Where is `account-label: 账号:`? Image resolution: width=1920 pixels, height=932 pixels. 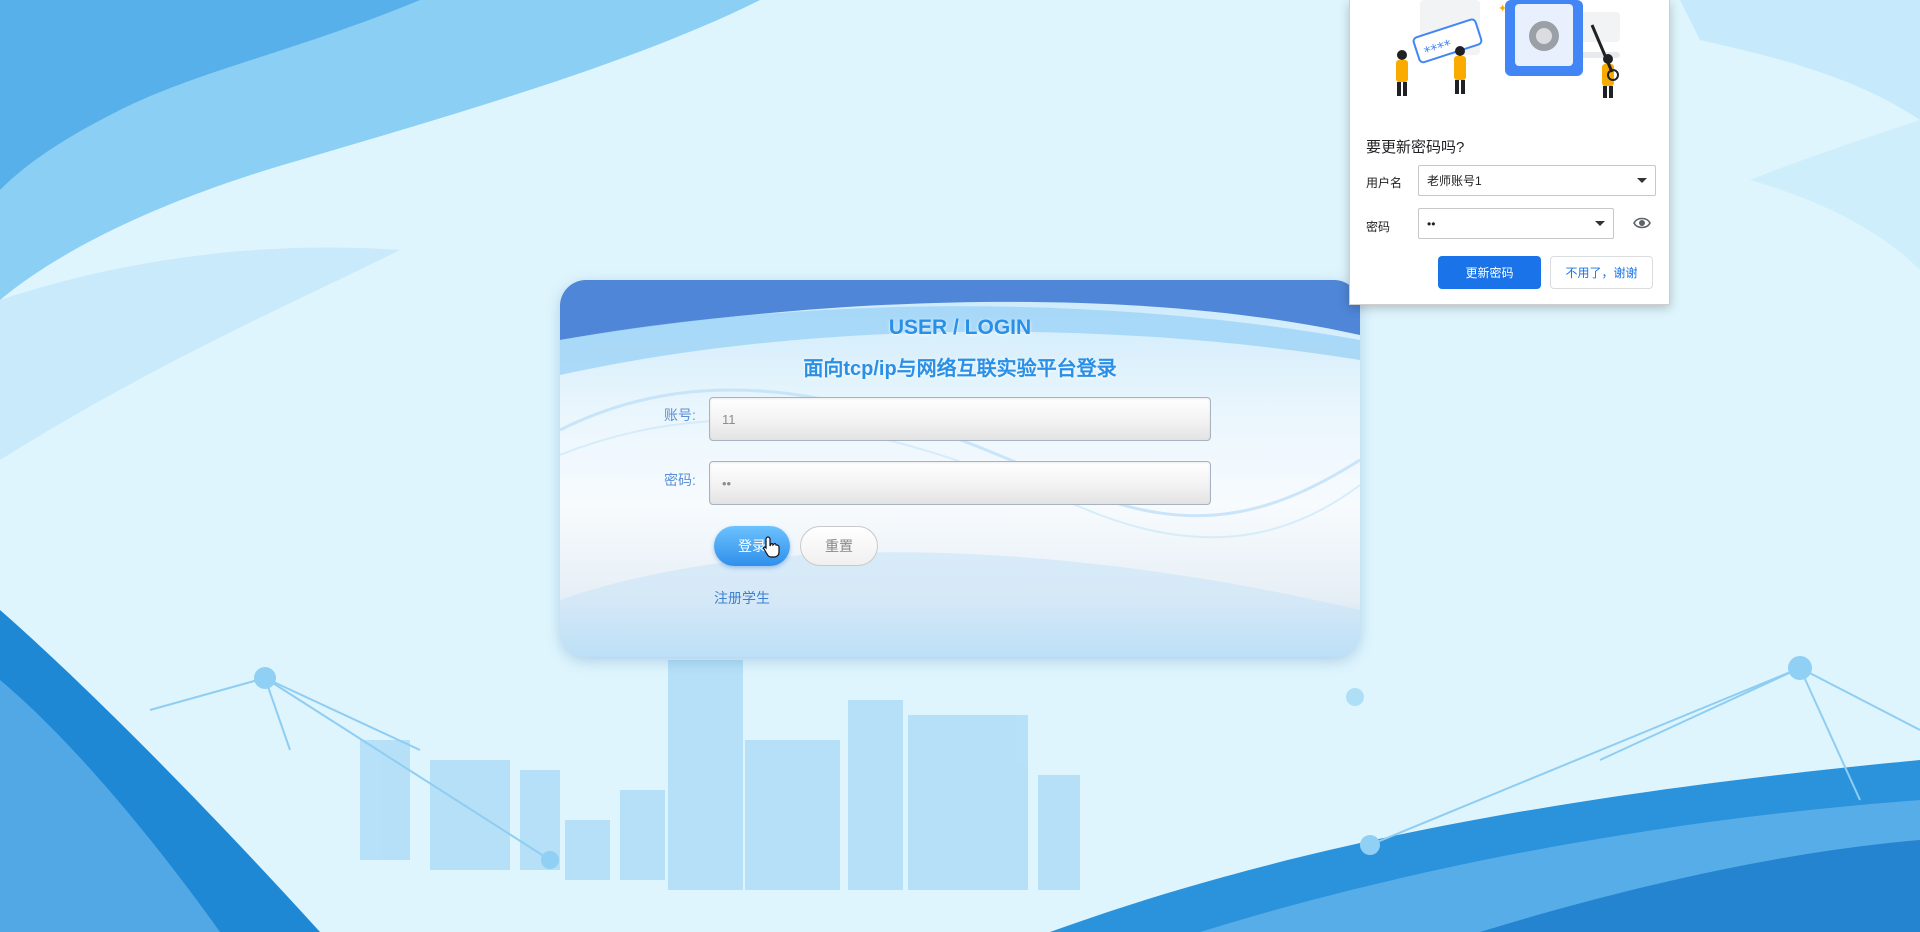 account-label: 账号: is located at coordinates (680, 415).